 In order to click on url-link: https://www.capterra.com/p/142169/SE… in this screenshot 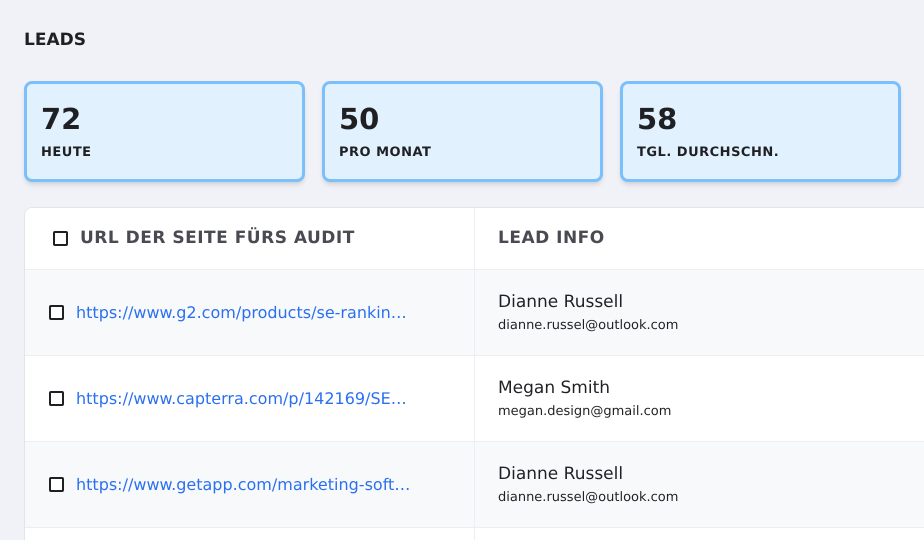, I will do `click(241, 398)`.